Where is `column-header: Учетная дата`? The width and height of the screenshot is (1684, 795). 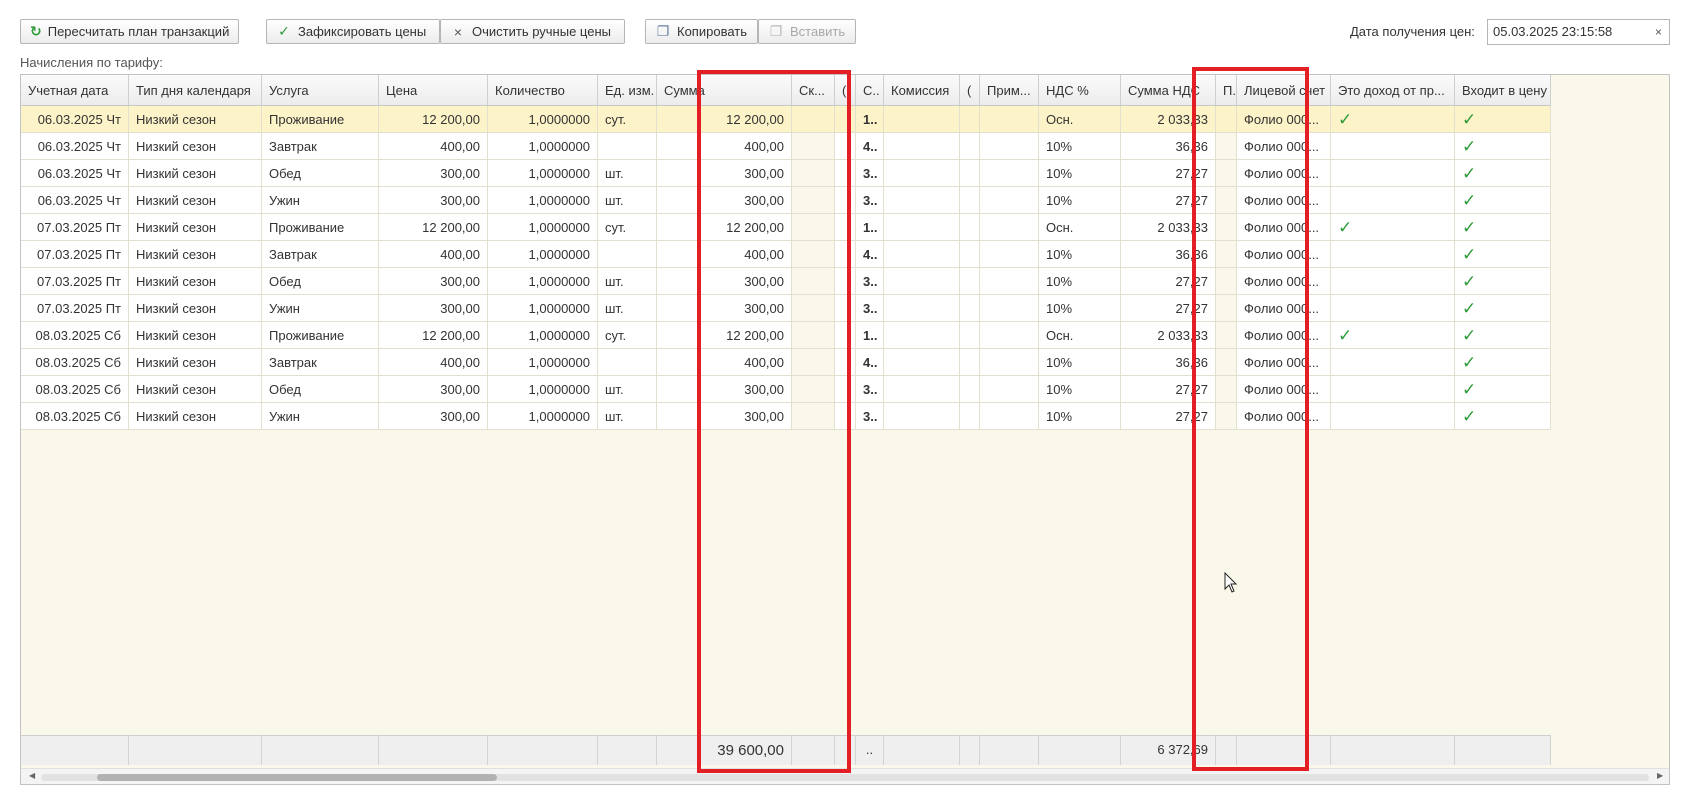
column-header: Учетная дата is located at coordinates (75, 90).